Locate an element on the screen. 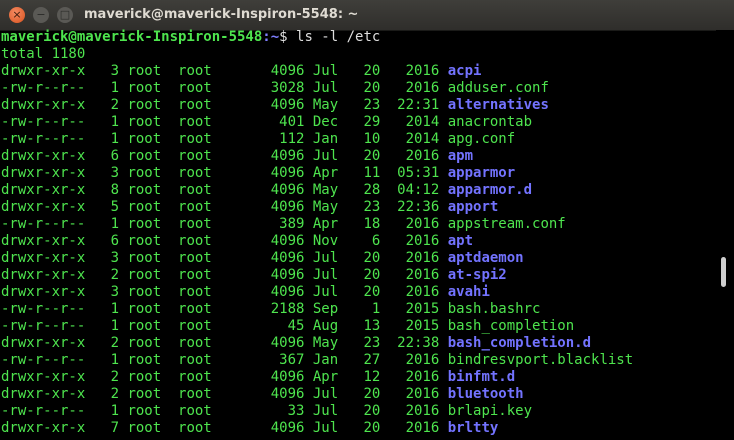 This screenshot has width=734, height=440. scrollbar-thumb is located at coordinates (723, 272).